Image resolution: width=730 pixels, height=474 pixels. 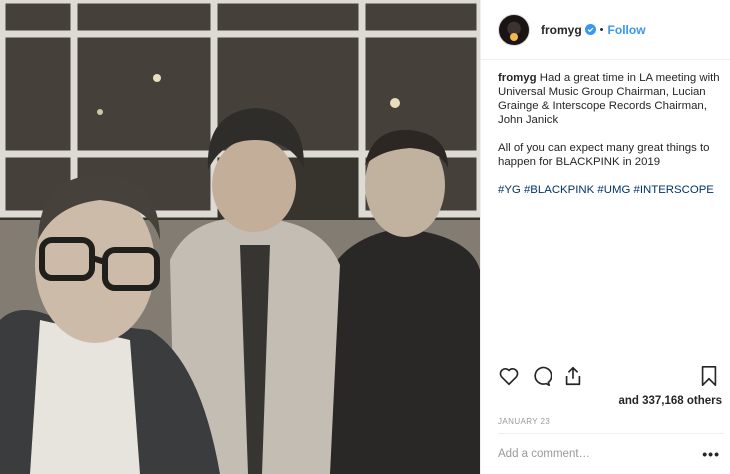 I want to click on hashtag-list: #YG #BLACKPINK #UMG #INTERSCOPE, so click(x=609, y=190).